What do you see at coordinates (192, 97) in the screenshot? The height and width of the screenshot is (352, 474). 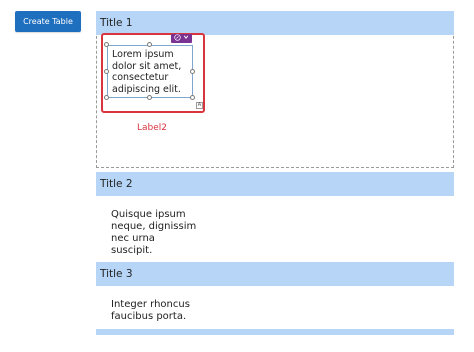 I see `resize-handle-bottom-right` at bounding box center [192, 97].